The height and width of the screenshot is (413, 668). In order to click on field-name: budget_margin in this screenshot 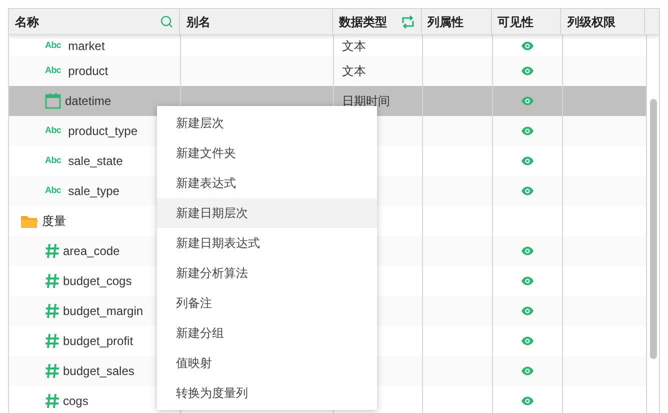, I will do `click(103, 311)`.